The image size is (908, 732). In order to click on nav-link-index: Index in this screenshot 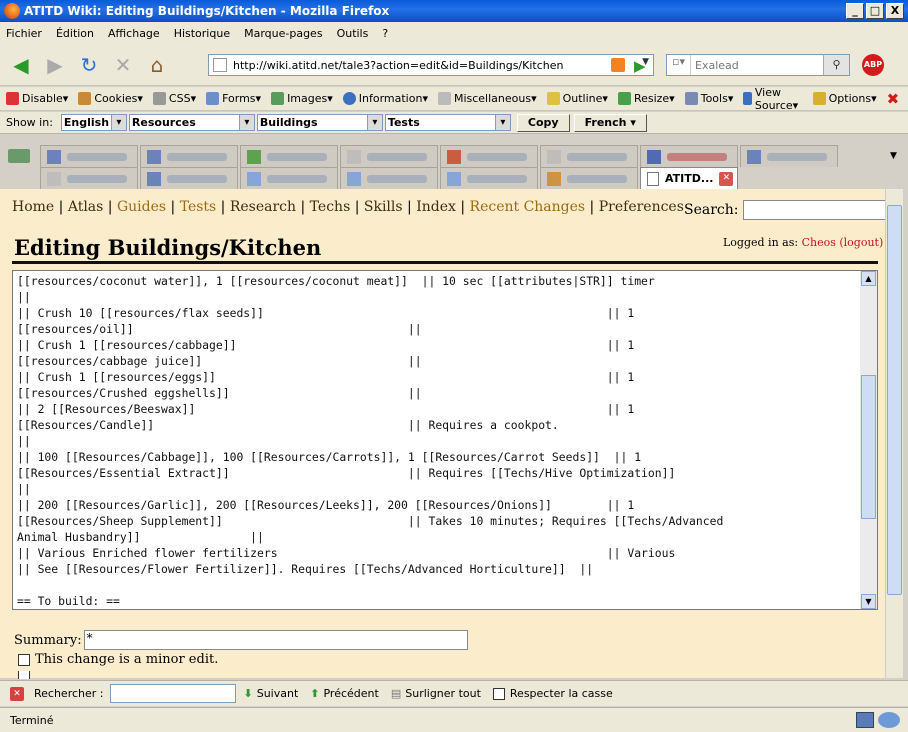, I will do `click(436, 207)`.